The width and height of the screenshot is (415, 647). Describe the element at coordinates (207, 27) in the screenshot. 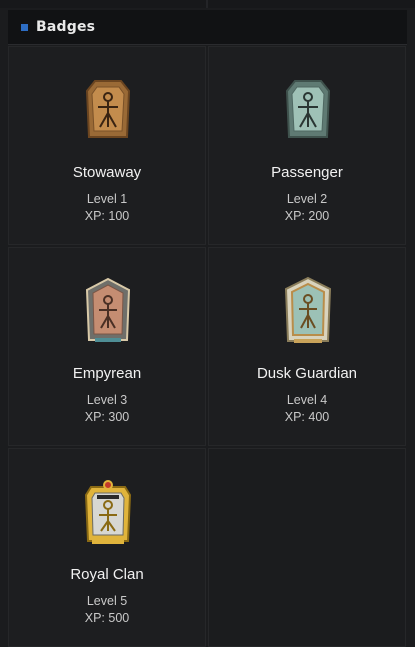

I see `badges-section-header: Badges` at that location.